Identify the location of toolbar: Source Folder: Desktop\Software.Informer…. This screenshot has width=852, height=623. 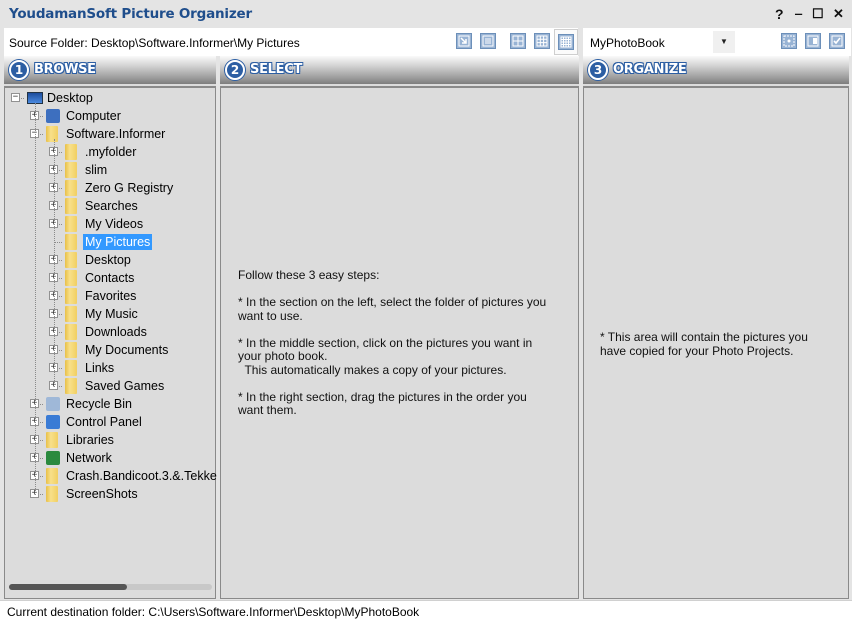
(426, 42).